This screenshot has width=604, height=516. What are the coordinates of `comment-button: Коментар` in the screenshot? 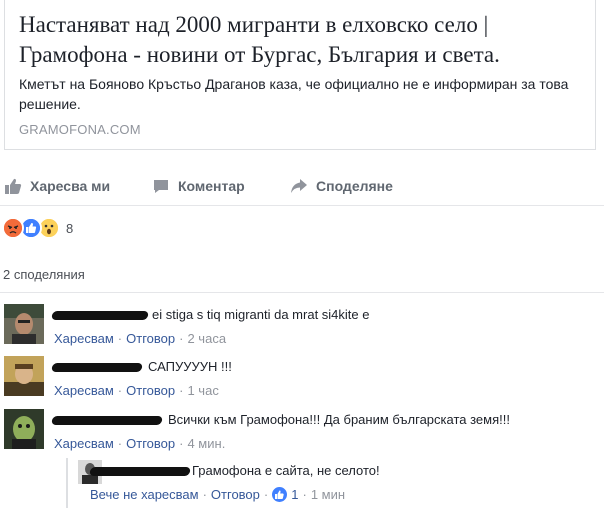 It's located at (198, 186).